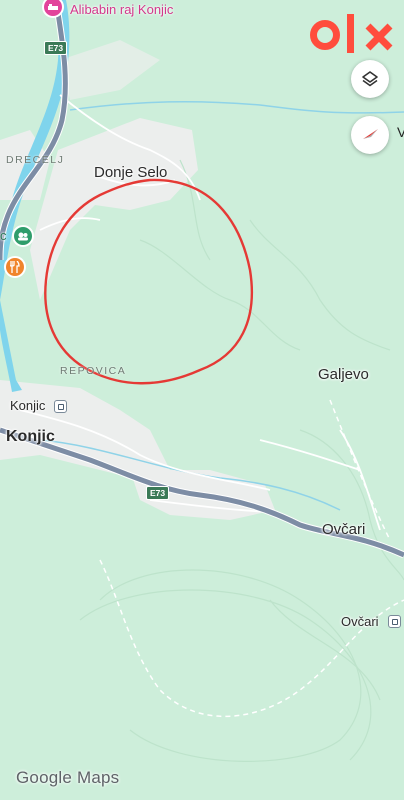  I want to click on google-maps-logo: Google Maps, so click(67, 778).